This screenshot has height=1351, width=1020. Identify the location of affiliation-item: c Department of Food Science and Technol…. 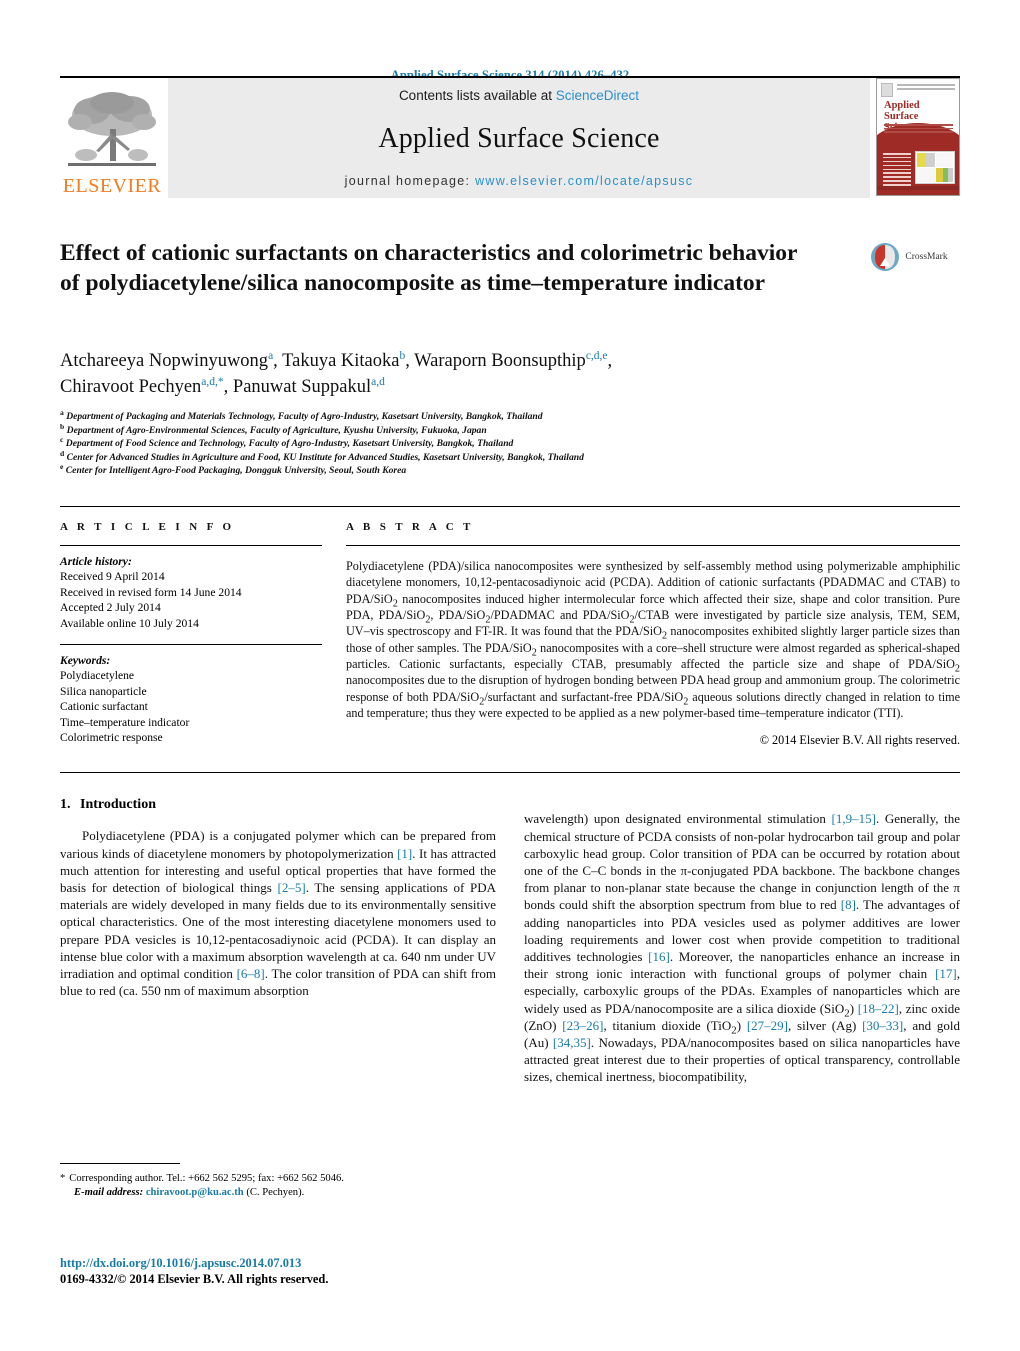
(510, 443).